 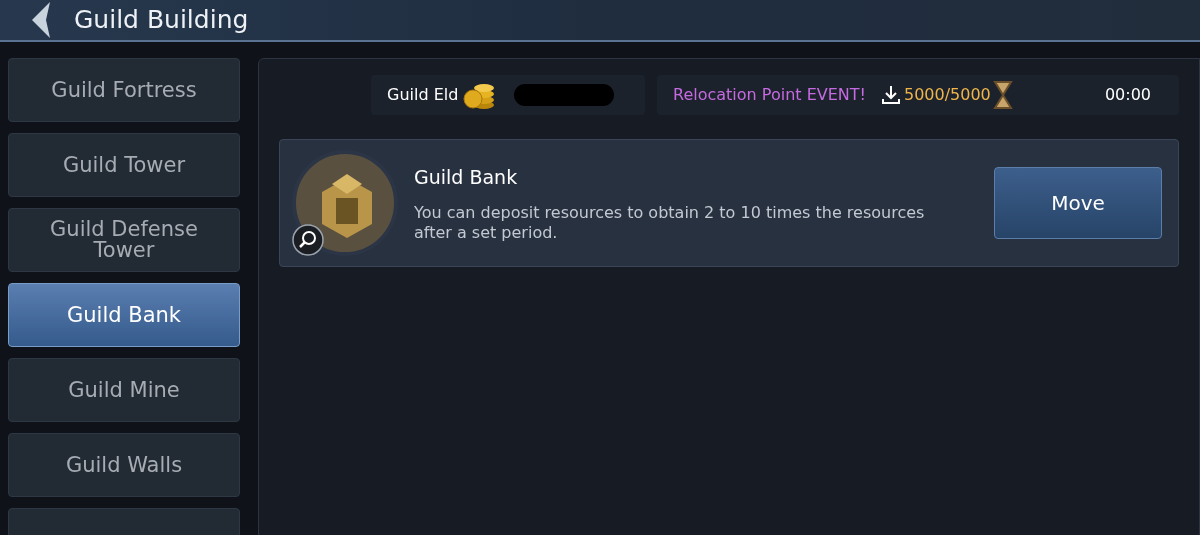 What do you see at coordinates (670, 223) in the screenshot?
I see `building-description: You can deposit resources to obtain 2 to 10 times the resources after a set period.` at bounding box center [670, 223].